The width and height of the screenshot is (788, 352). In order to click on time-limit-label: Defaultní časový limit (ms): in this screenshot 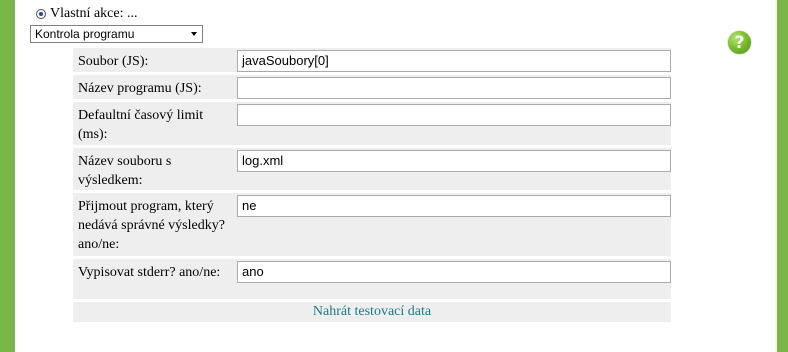, I will do `click(141, 125)`.